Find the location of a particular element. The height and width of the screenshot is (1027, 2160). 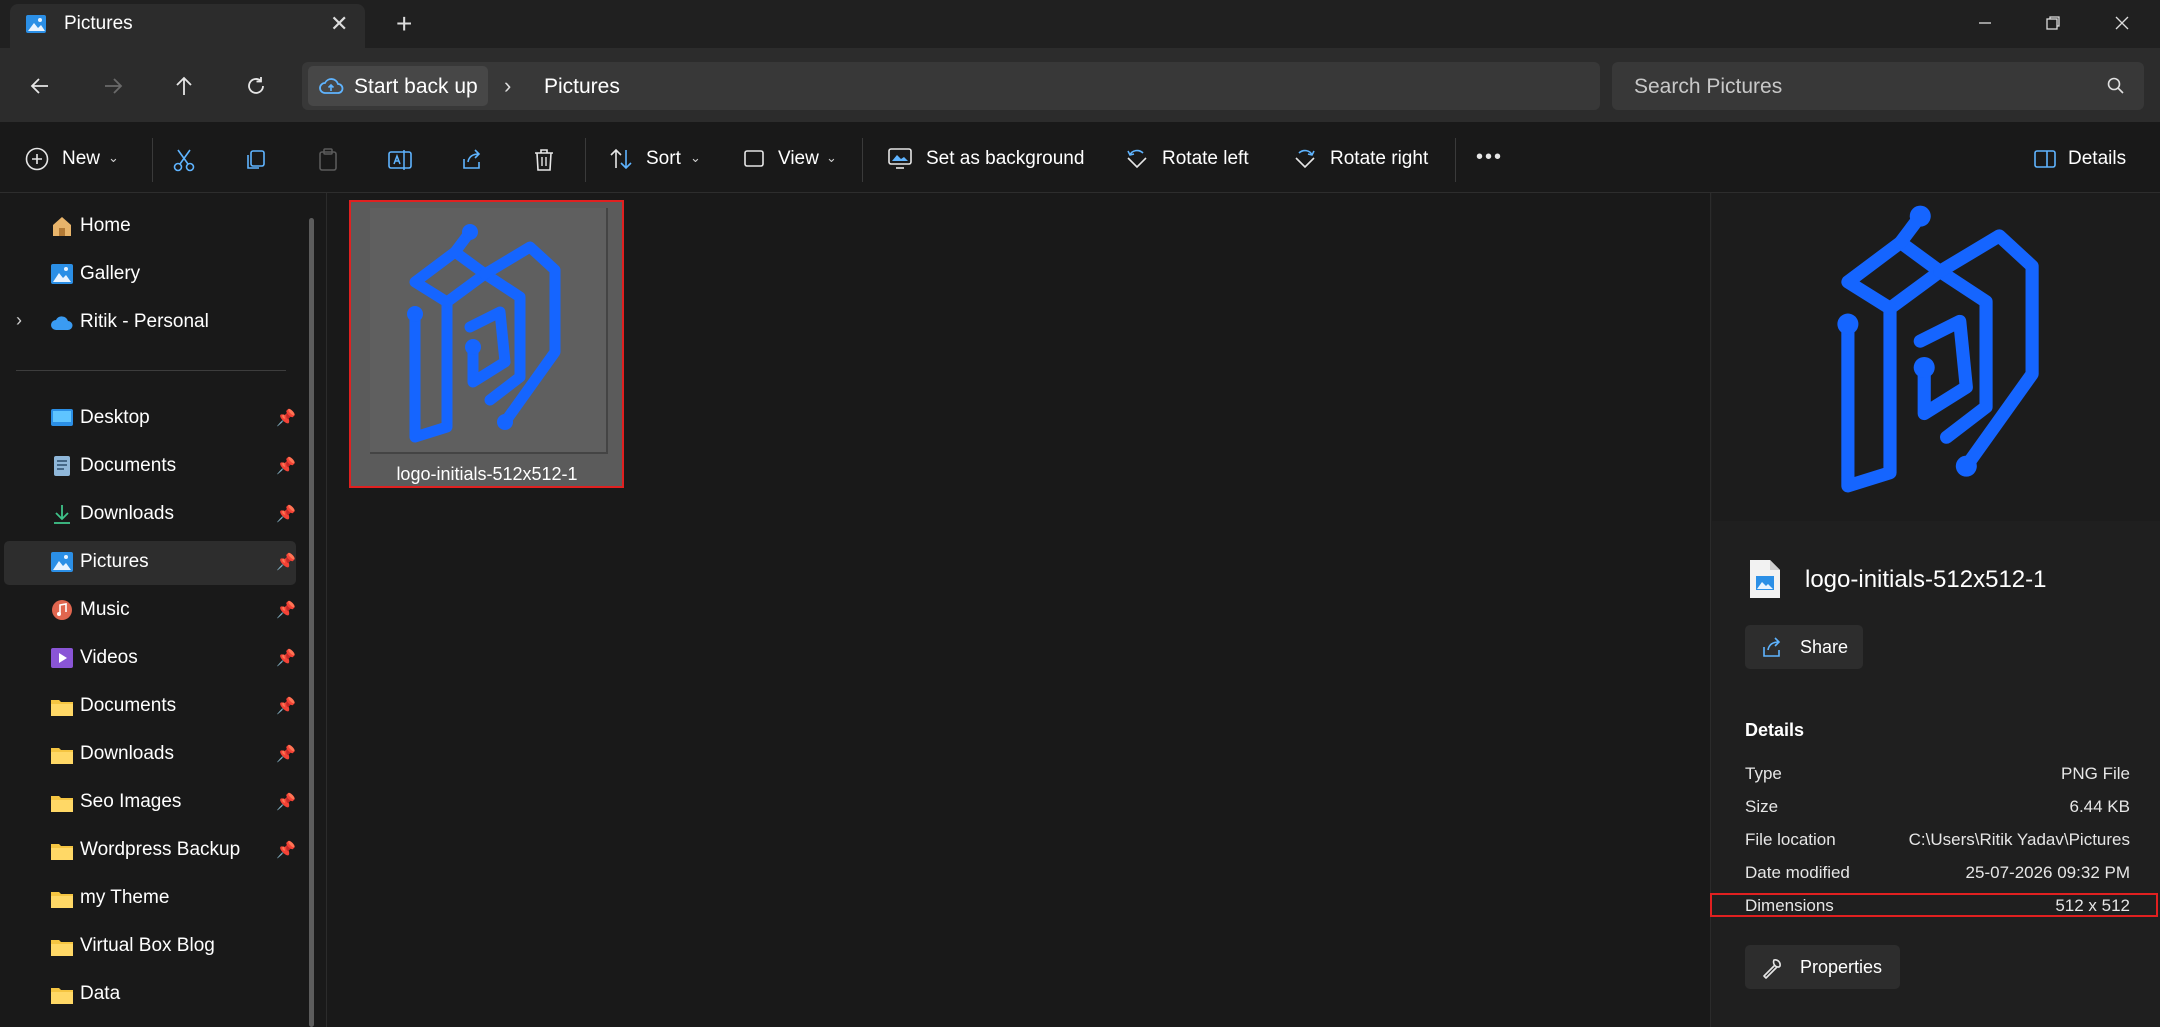

sidebar-item-label: Virtual Box Blog is located at coordinates (147, 945).